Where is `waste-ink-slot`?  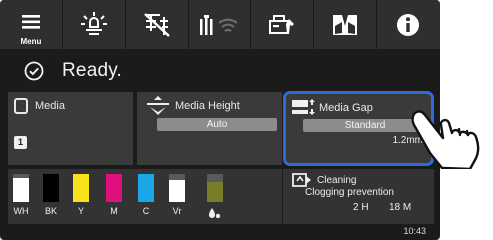
waste-ink-slot is located at coordinates (215, 196).